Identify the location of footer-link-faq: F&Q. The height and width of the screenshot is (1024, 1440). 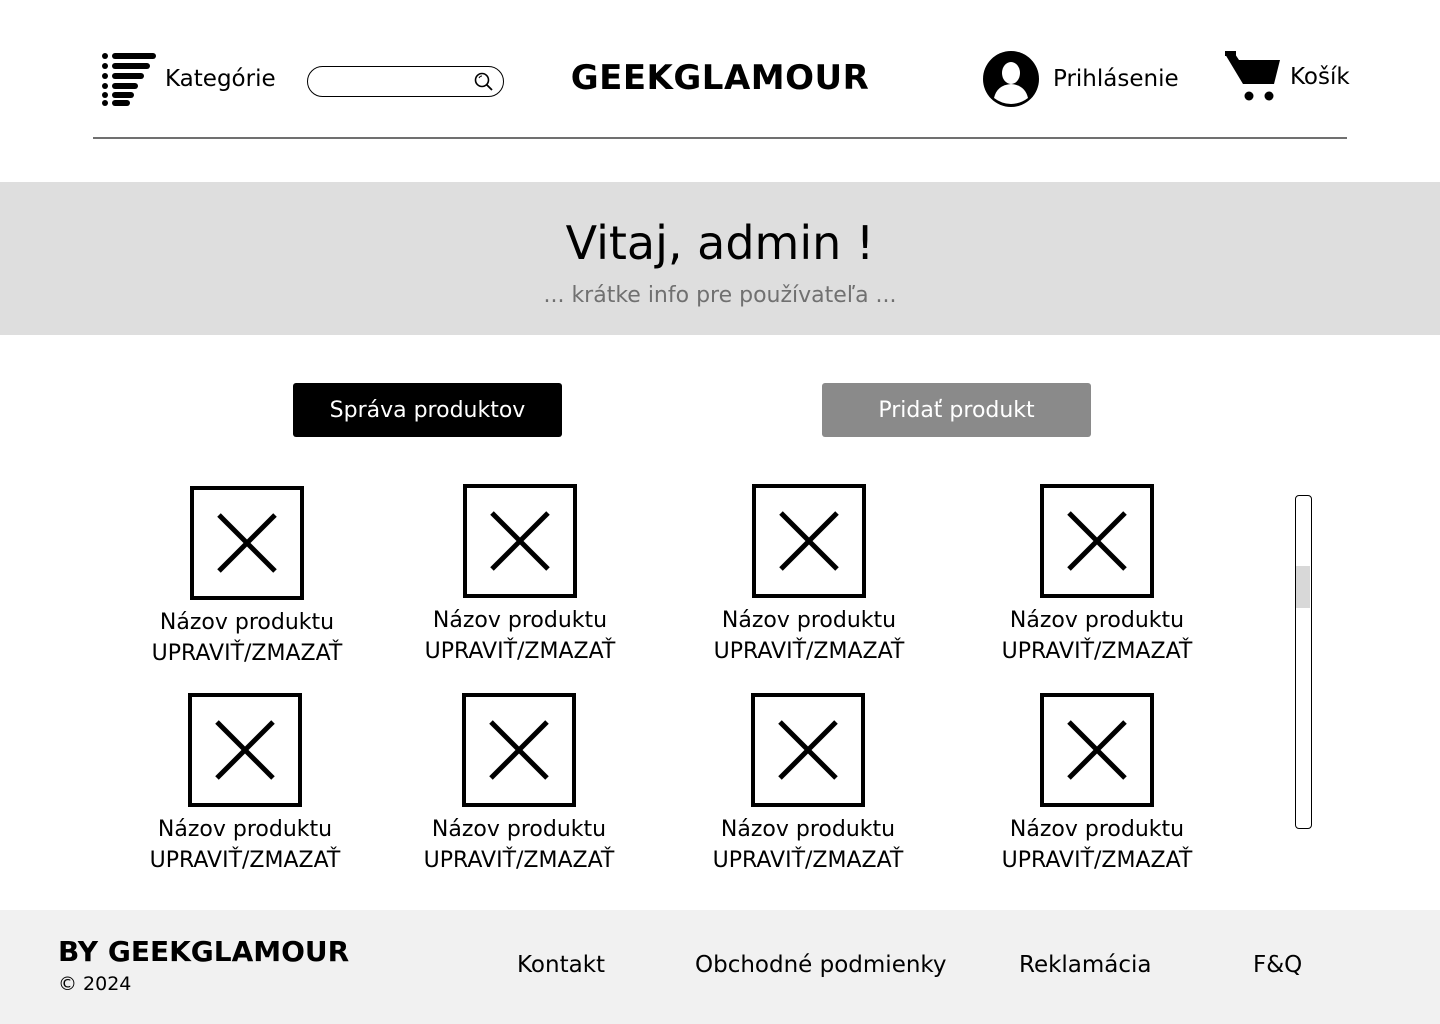
(1277, 965).